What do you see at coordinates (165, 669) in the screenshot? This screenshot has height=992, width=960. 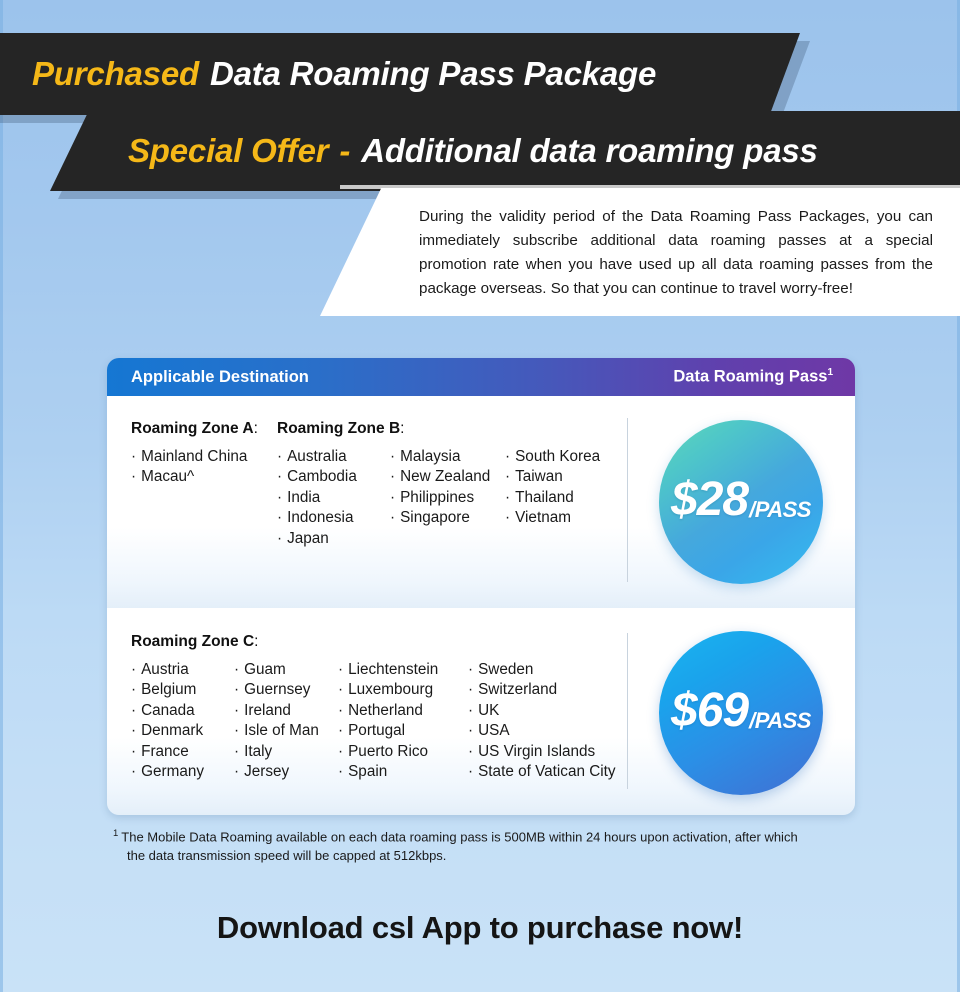 I see `country-label: Austria` at bounding box center [165, 669].